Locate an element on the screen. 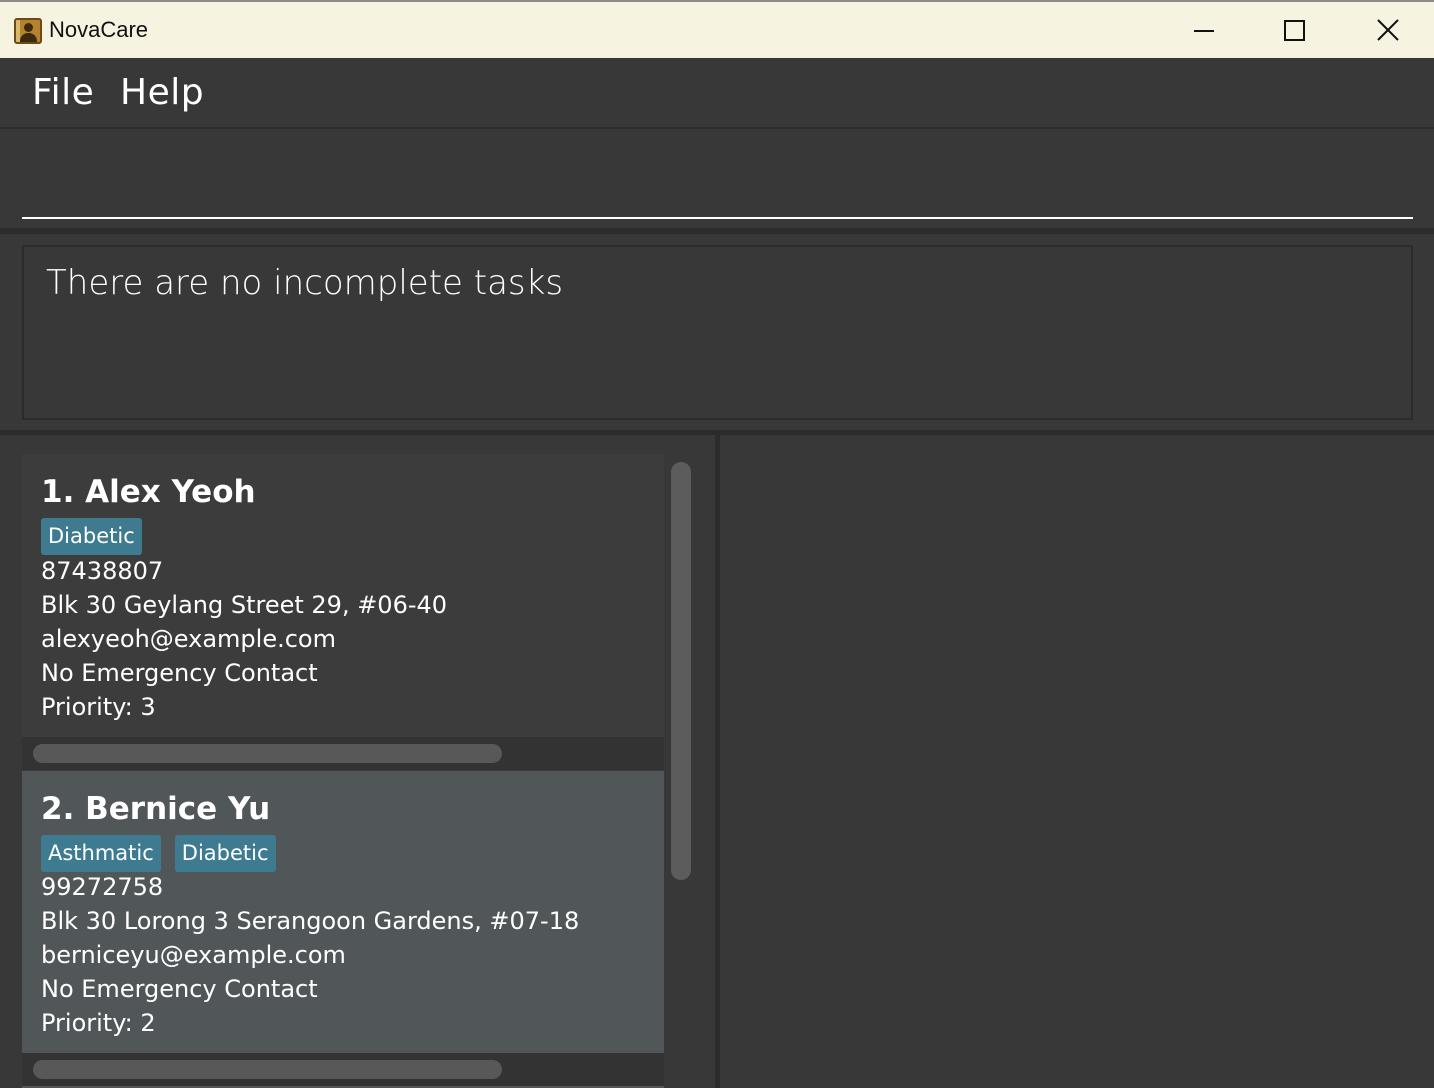 Image resolution: width=1434 pixels, height=1088 pixels. minimize-icon is located at coordinates (1204, 31).